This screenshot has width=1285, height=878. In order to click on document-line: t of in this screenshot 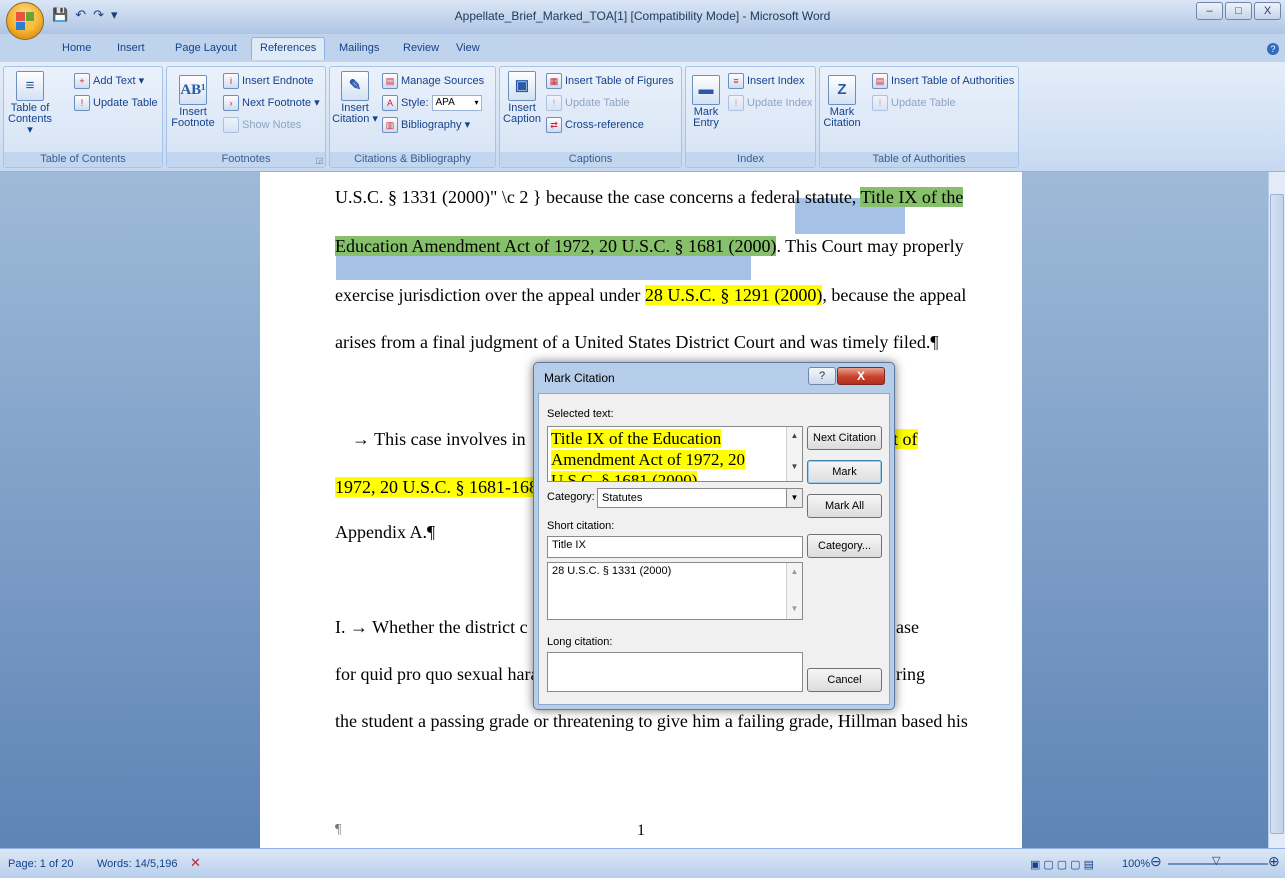, I will do `click(905, 439)`.